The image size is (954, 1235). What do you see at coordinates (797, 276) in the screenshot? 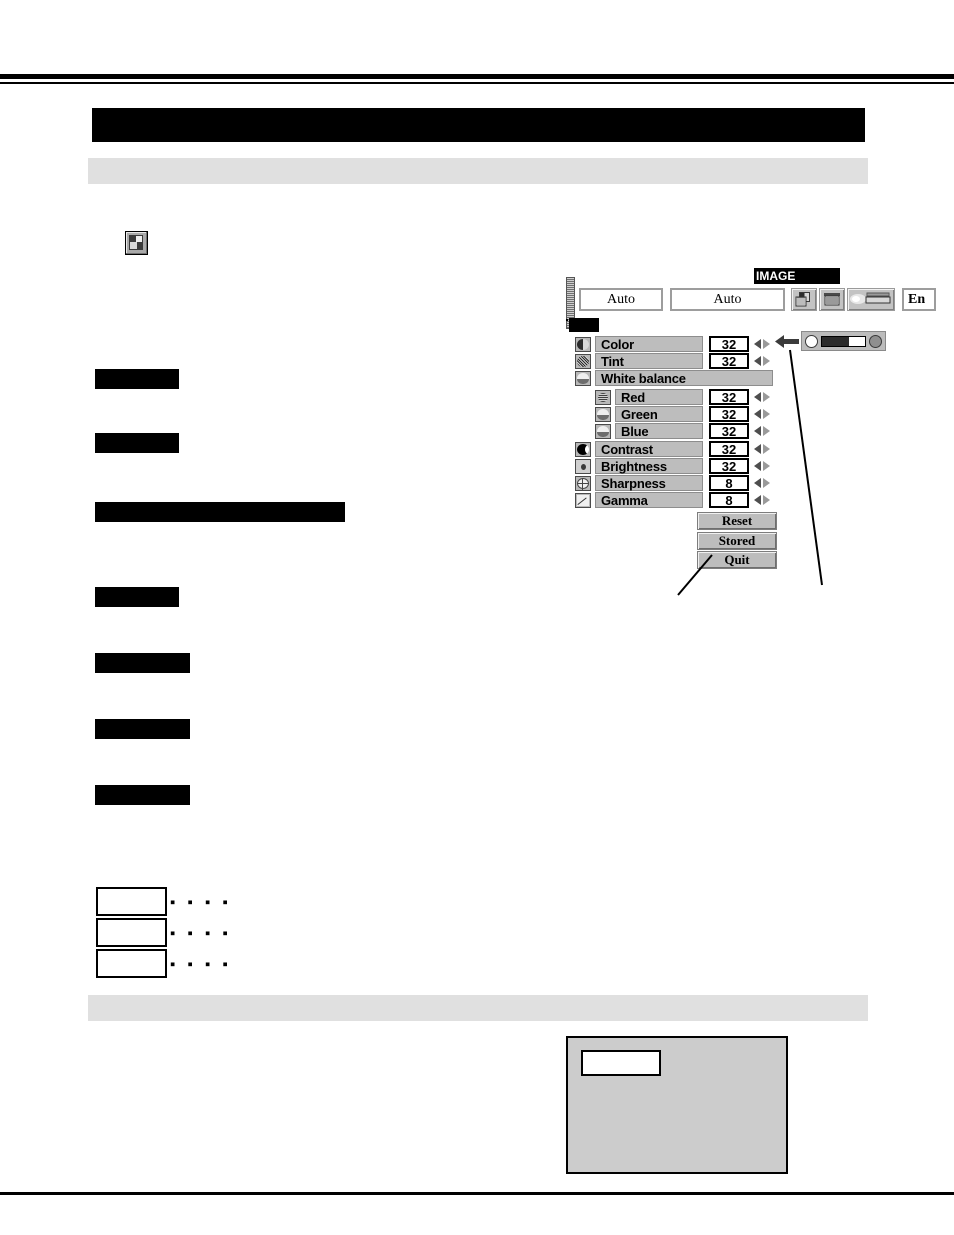
I see `menu-title-tag: IMAGE` at bounding box center [797, 276].